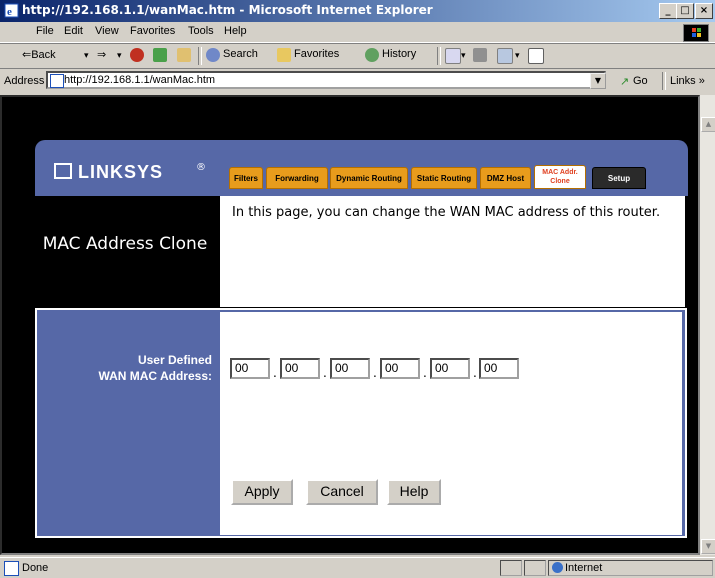 This screenshot has height=578, width=715. I want to click on tab-dynamic-routing: Dynamic Routing, so click(369, 178).